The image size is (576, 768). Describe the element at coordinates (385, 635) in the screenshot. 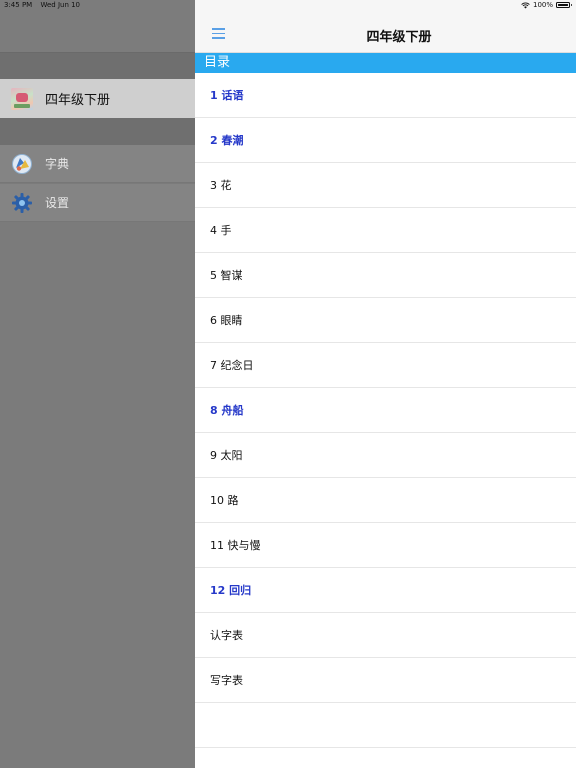

I see `toc-item: 认字表` at that location.